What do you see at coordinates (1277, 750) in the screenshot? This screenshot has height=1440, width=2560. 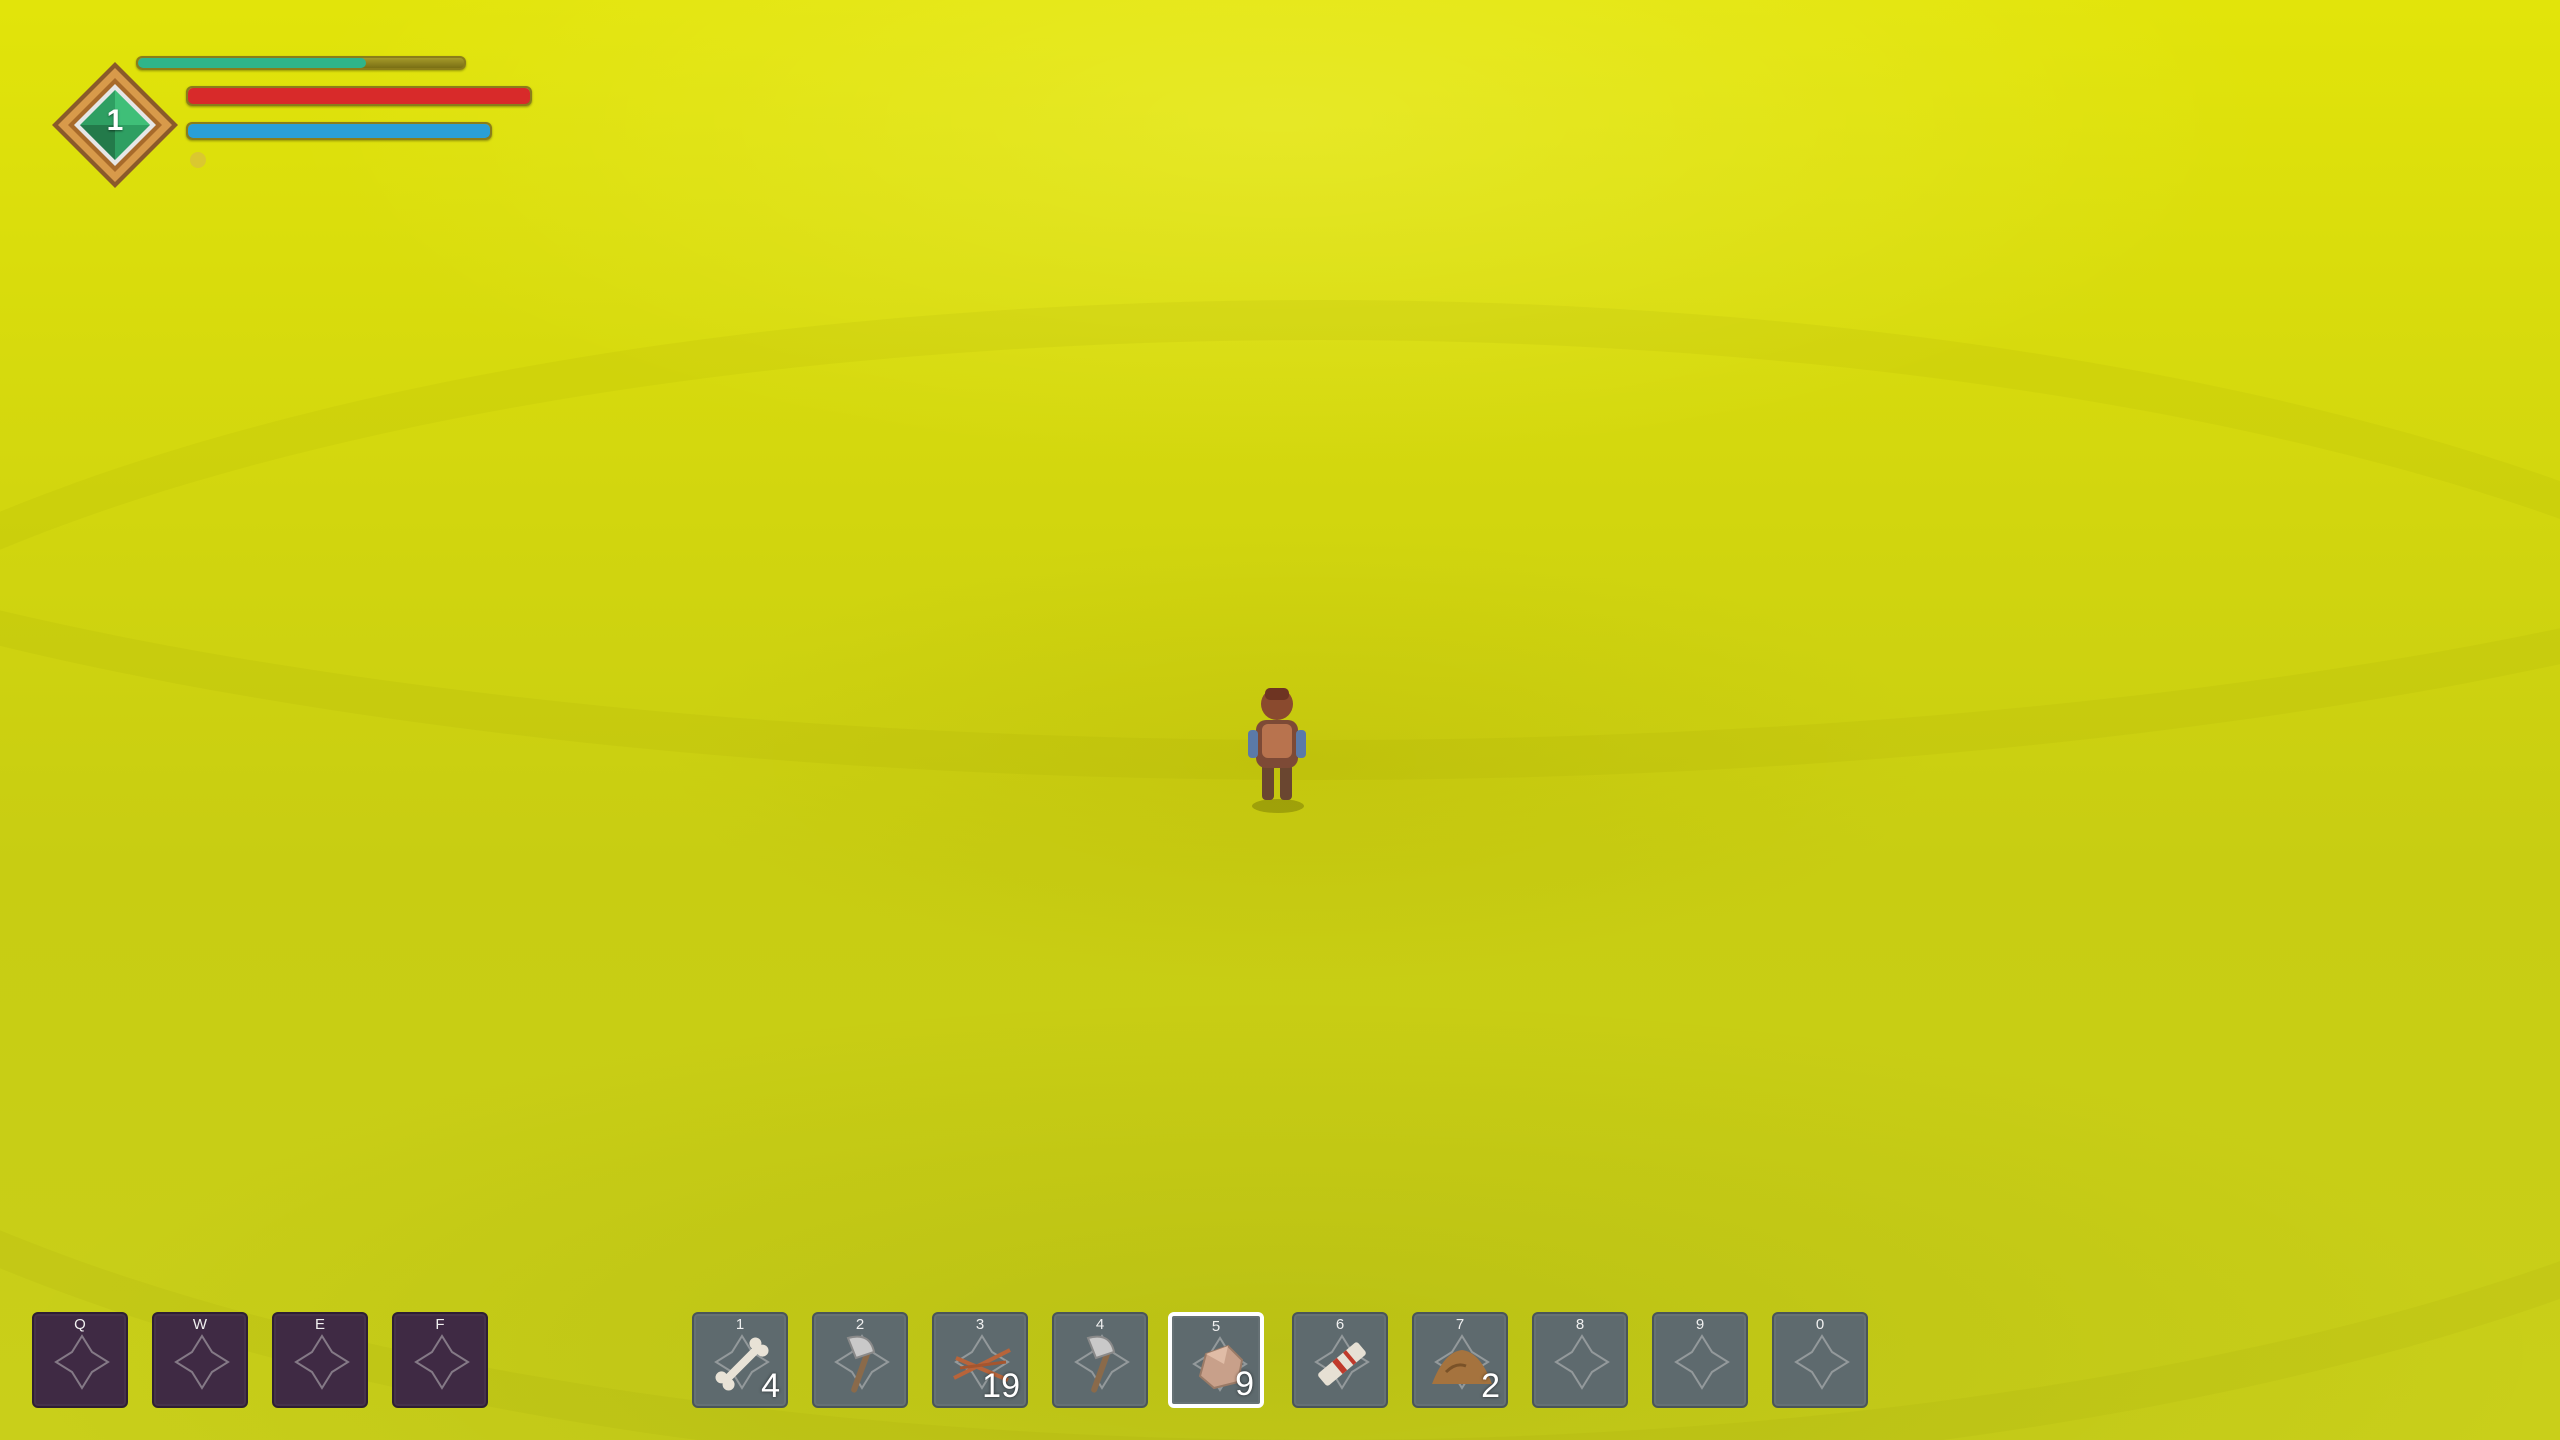 I see `player-character` at bounding box center [1277, 750].